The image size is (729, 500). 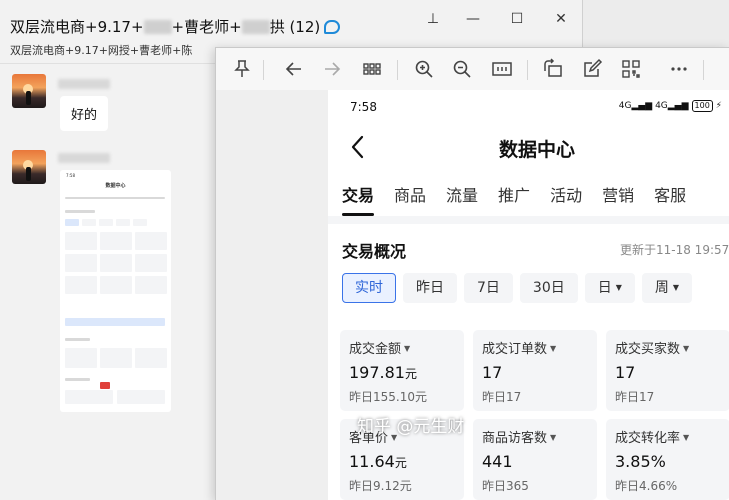 What do you see at coordinates (553, 69) in the screenshot?
I see `rotate-icon` at bounding box center [553, 69].